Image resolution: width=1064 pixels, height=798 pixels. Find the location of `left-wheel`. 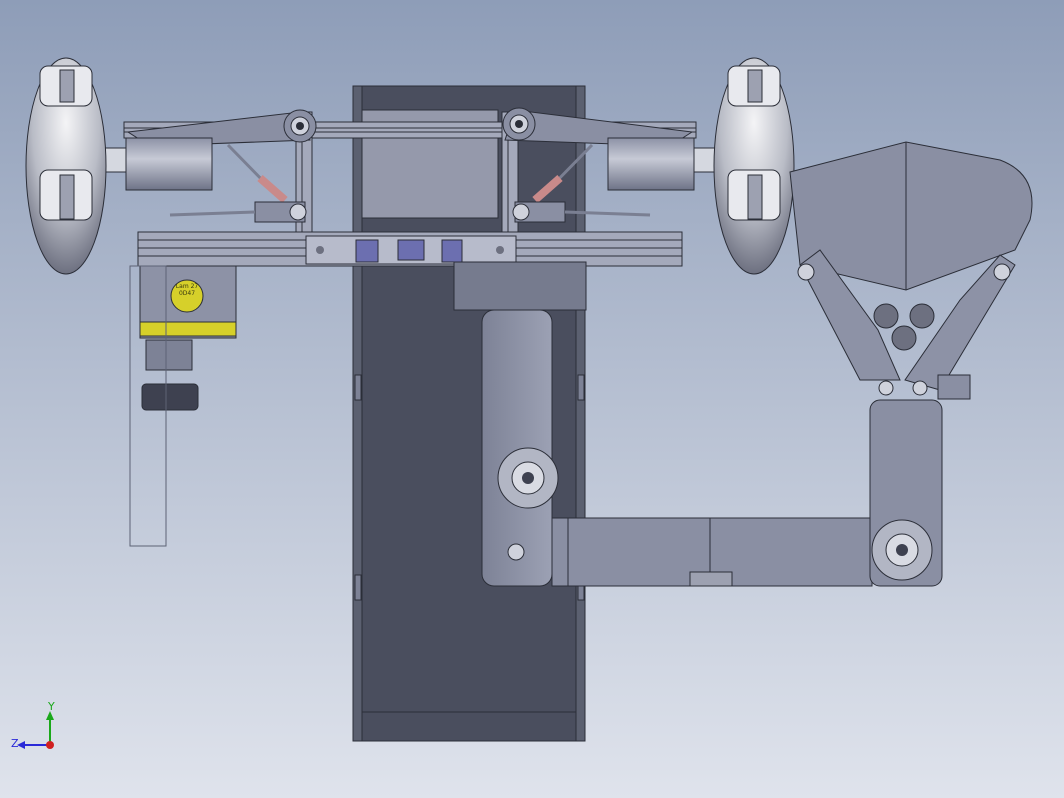

left-wheel is located at coordinates (66, 166).